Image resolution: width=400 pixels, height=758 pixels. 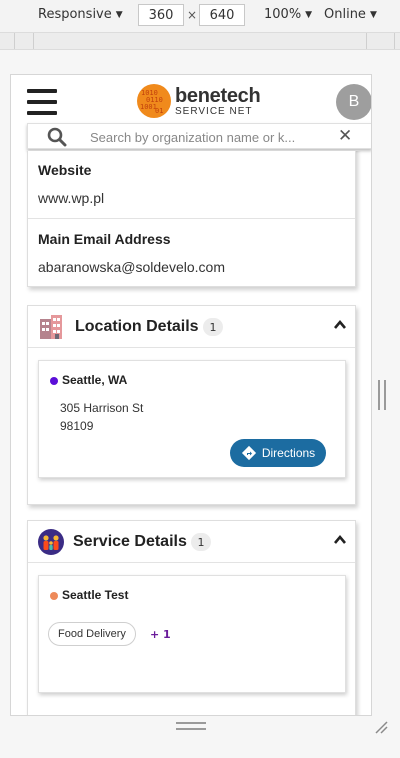 What do you see at coordinates (191, 184) in the screenshot?
I see `website-field: Website www.wp.pl` at bounding box center [191, 184].